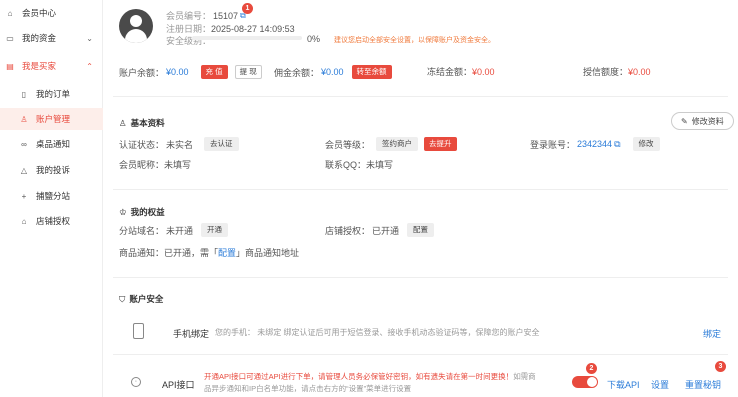  What do you see at coordinates (189, 16) in the screenshot?
I see `member-id-label: 会员编号：` at bounding box center [189, 16].